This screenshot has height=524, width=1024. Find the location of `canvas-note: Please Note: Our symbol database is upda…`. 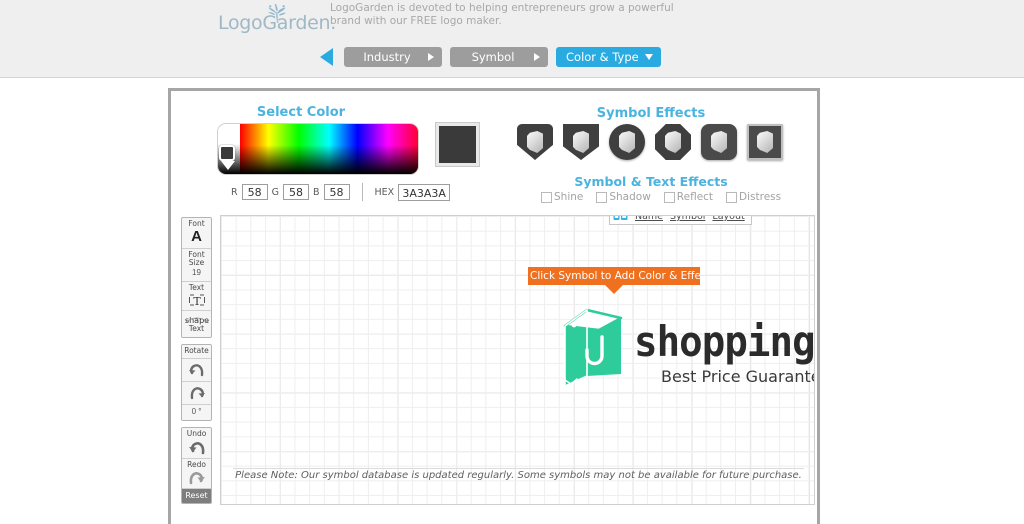

canvas-note: Please Note: Our symbol database is upda… is located at coordinates (518, 475).